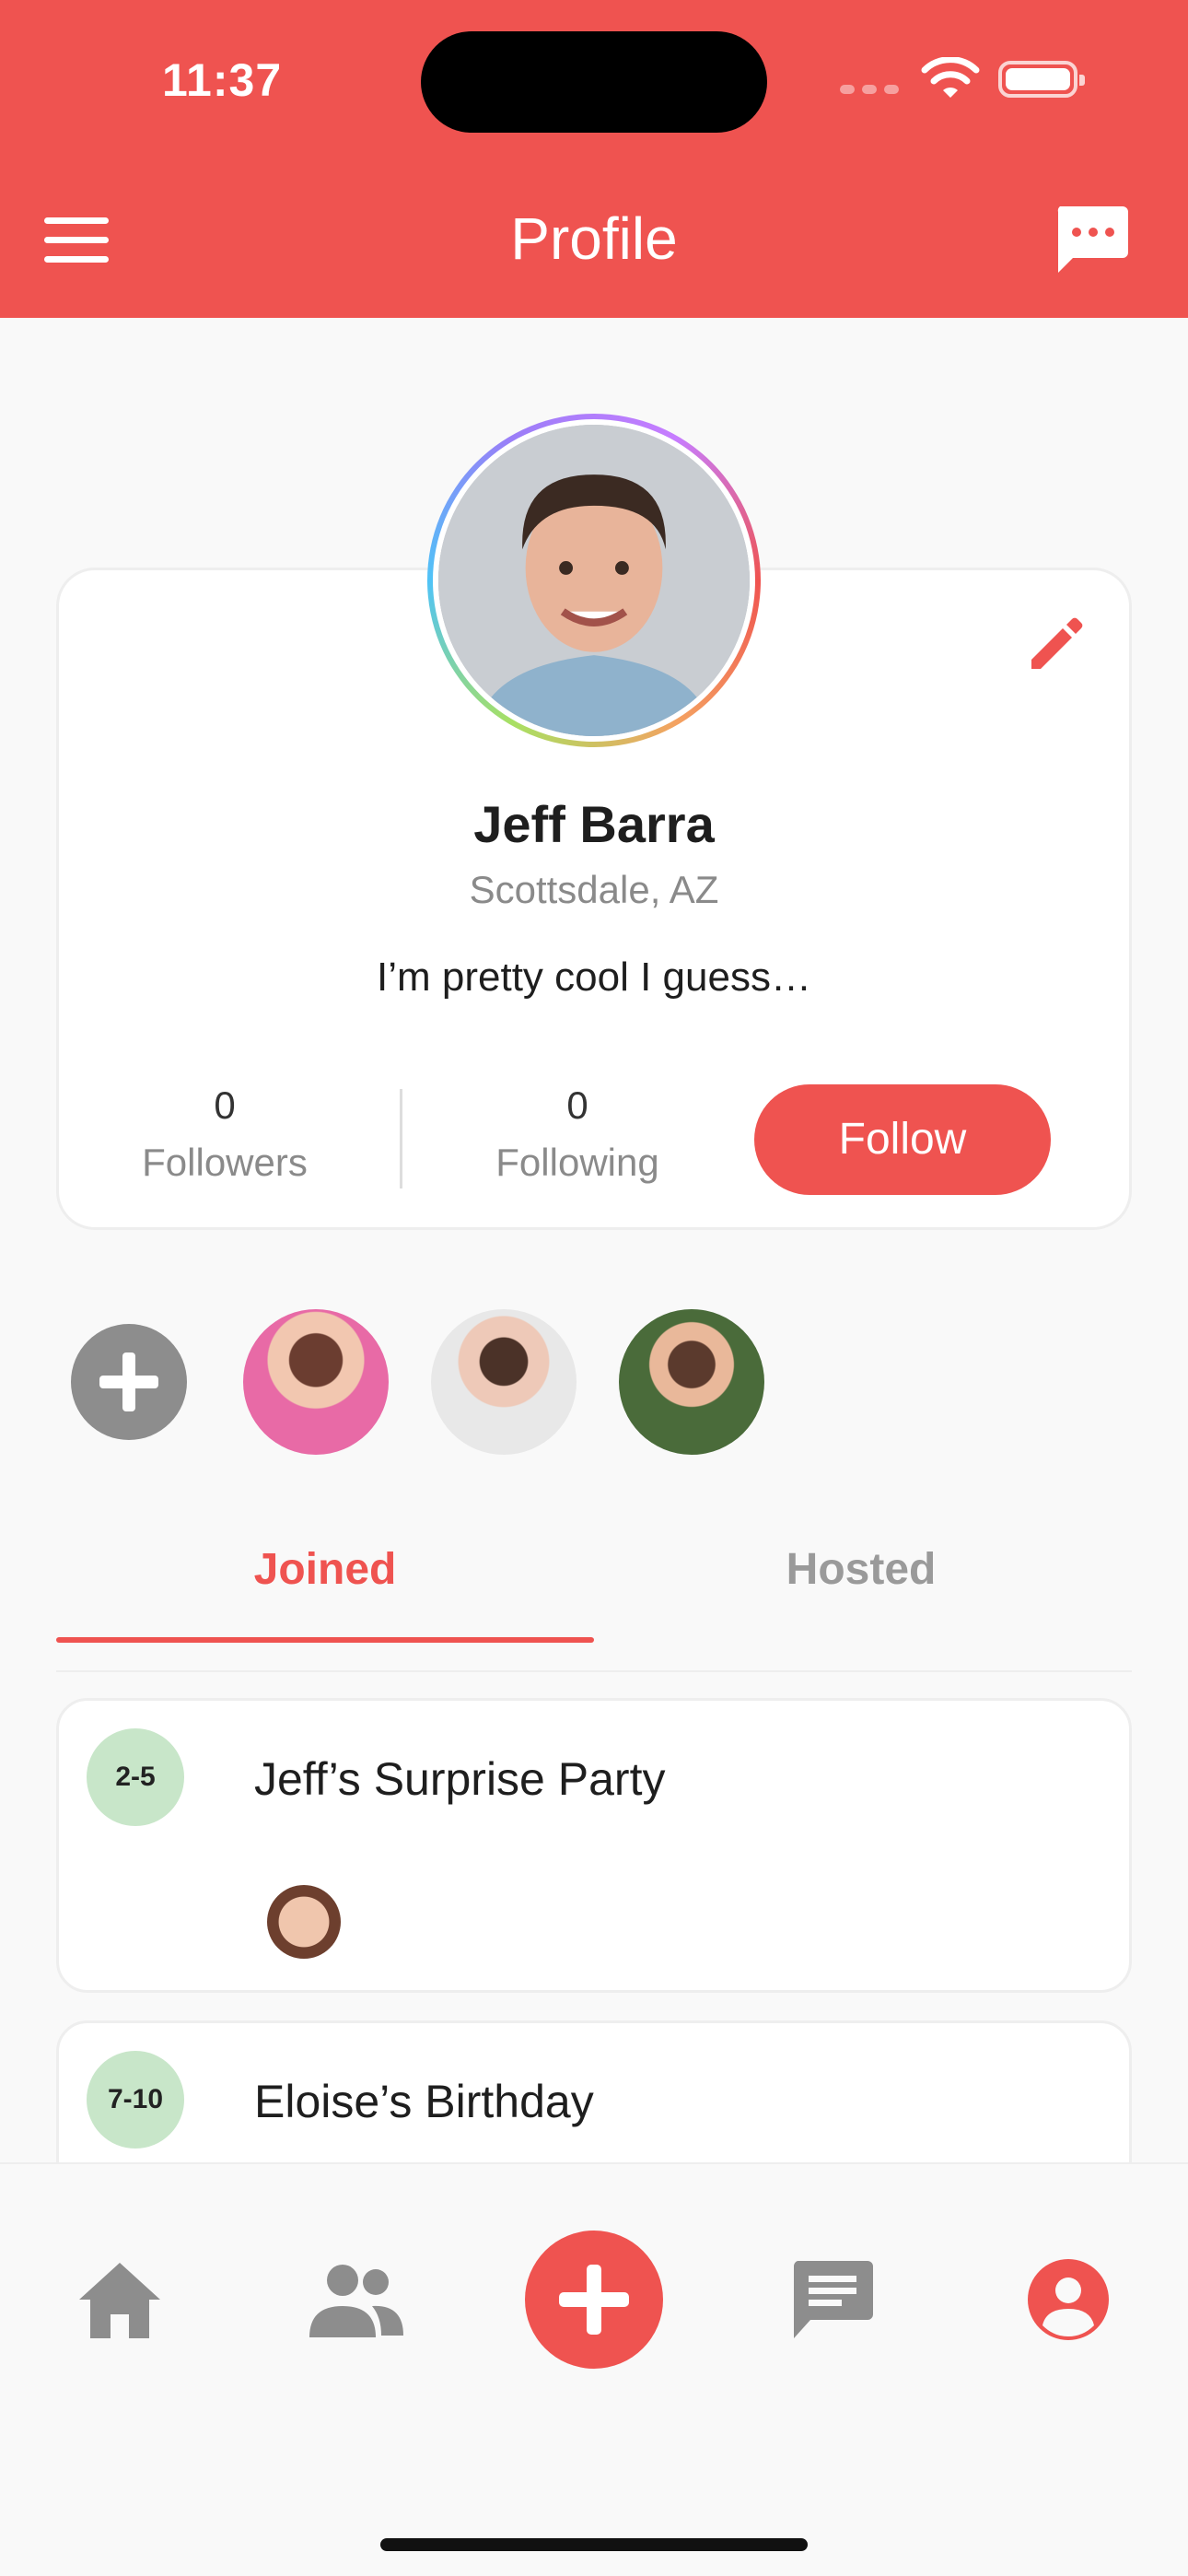 This screenshot has width=1188, height=2576. I want to click on followers-label: Followers, so click(225, 1162).